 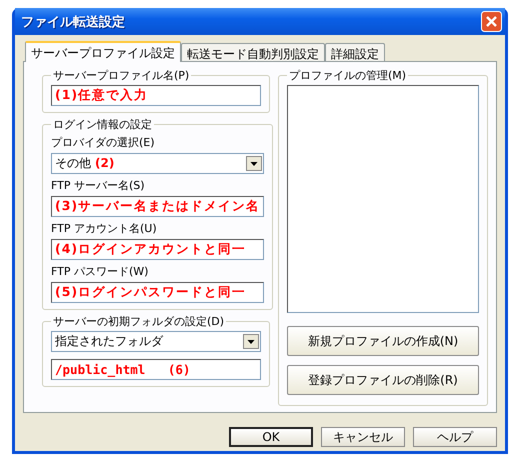 What do you see at coordinates (157, 292) in the screenshot?
I see `input-field: (5)ログインパスワードと同一` at bounding box center [157, 292].